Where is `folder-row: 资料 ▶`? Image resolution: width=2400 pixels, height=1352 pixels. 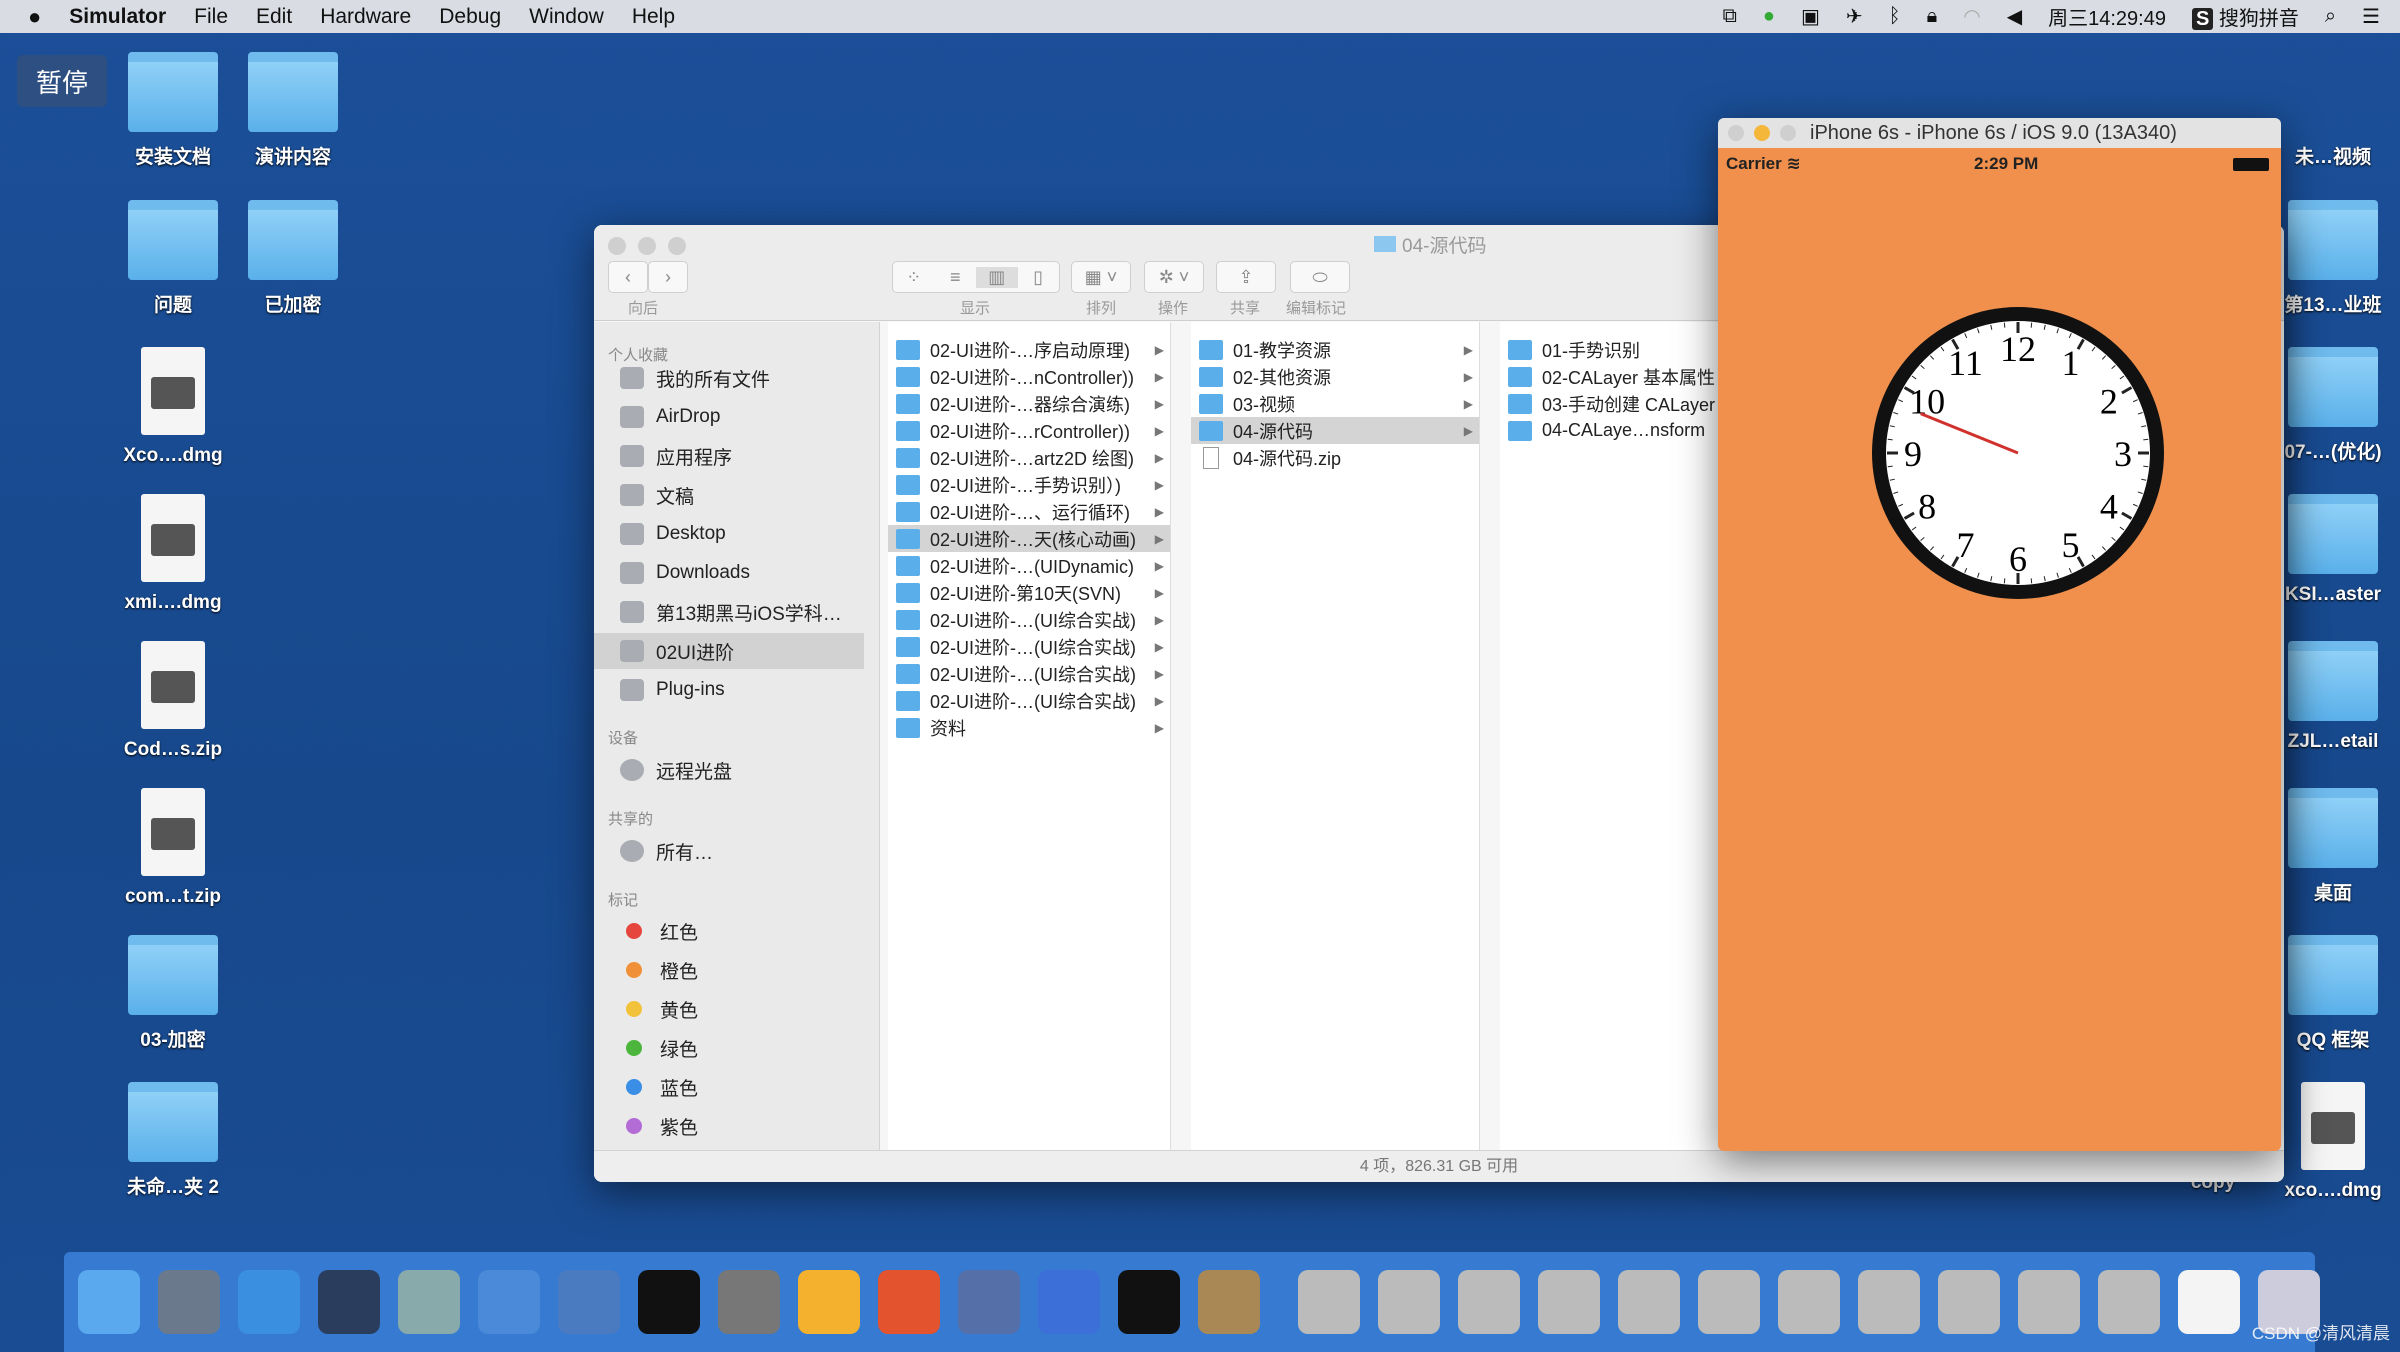 folder-row: 资料 ▶ is located at coordinates (1029, 727).